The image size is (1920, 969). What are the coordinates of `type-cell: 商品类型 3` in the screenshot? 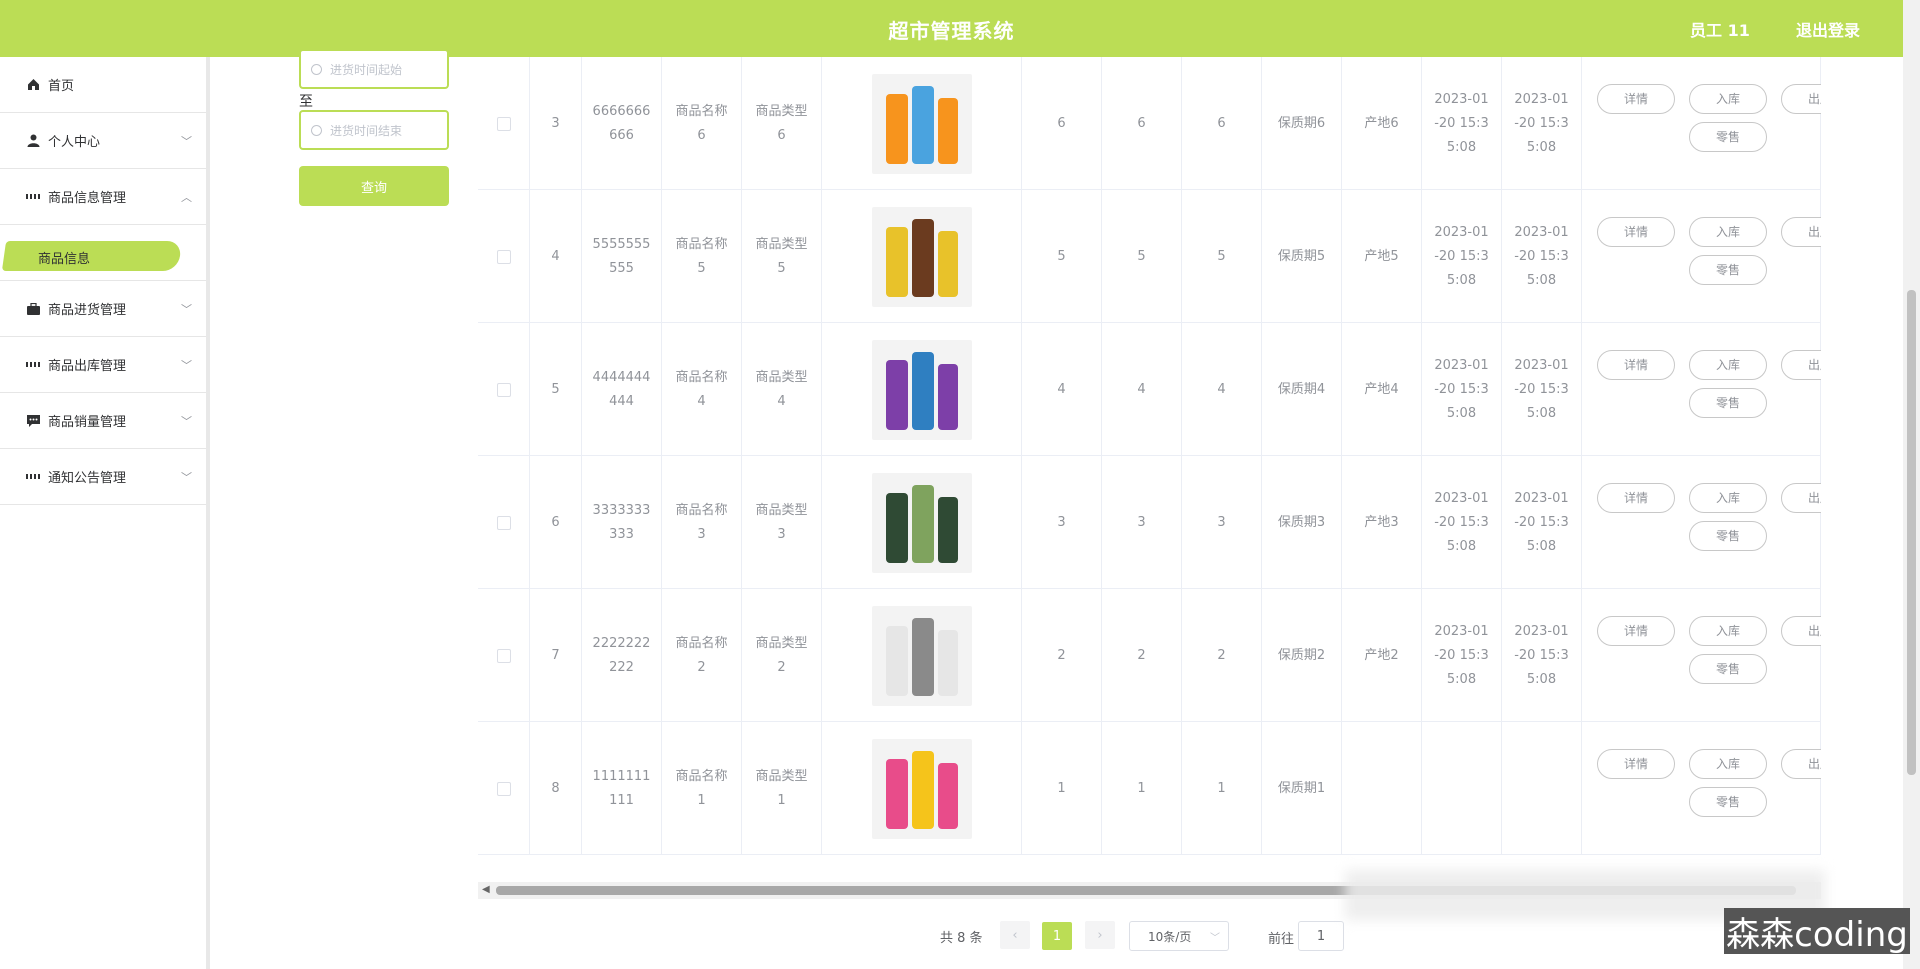 It's located at (782, 522).